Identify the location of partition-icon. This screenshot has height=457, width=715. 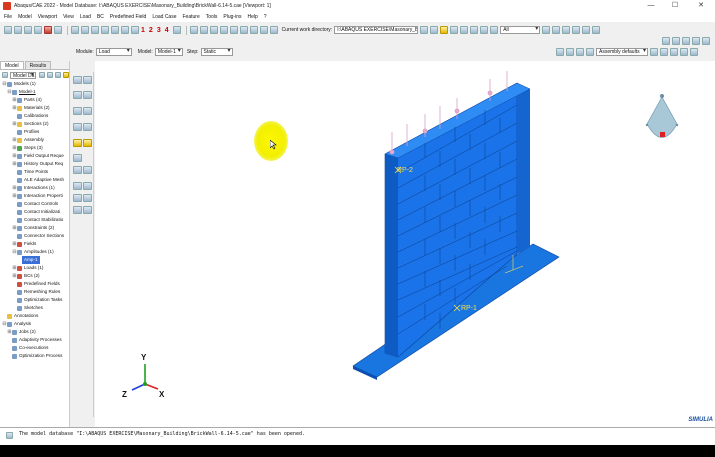
(77, 210).